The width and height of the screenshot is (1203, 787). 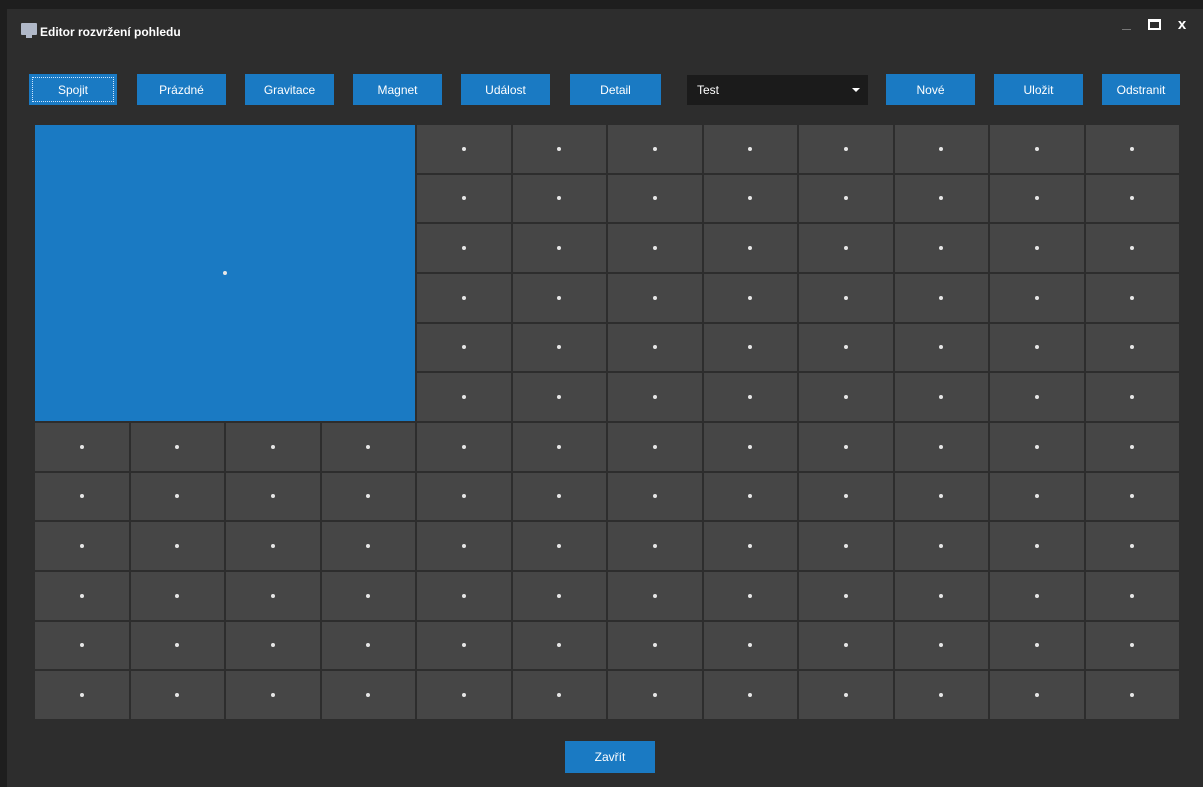 I want to click on merged-cell, so click(x=225, y=273).